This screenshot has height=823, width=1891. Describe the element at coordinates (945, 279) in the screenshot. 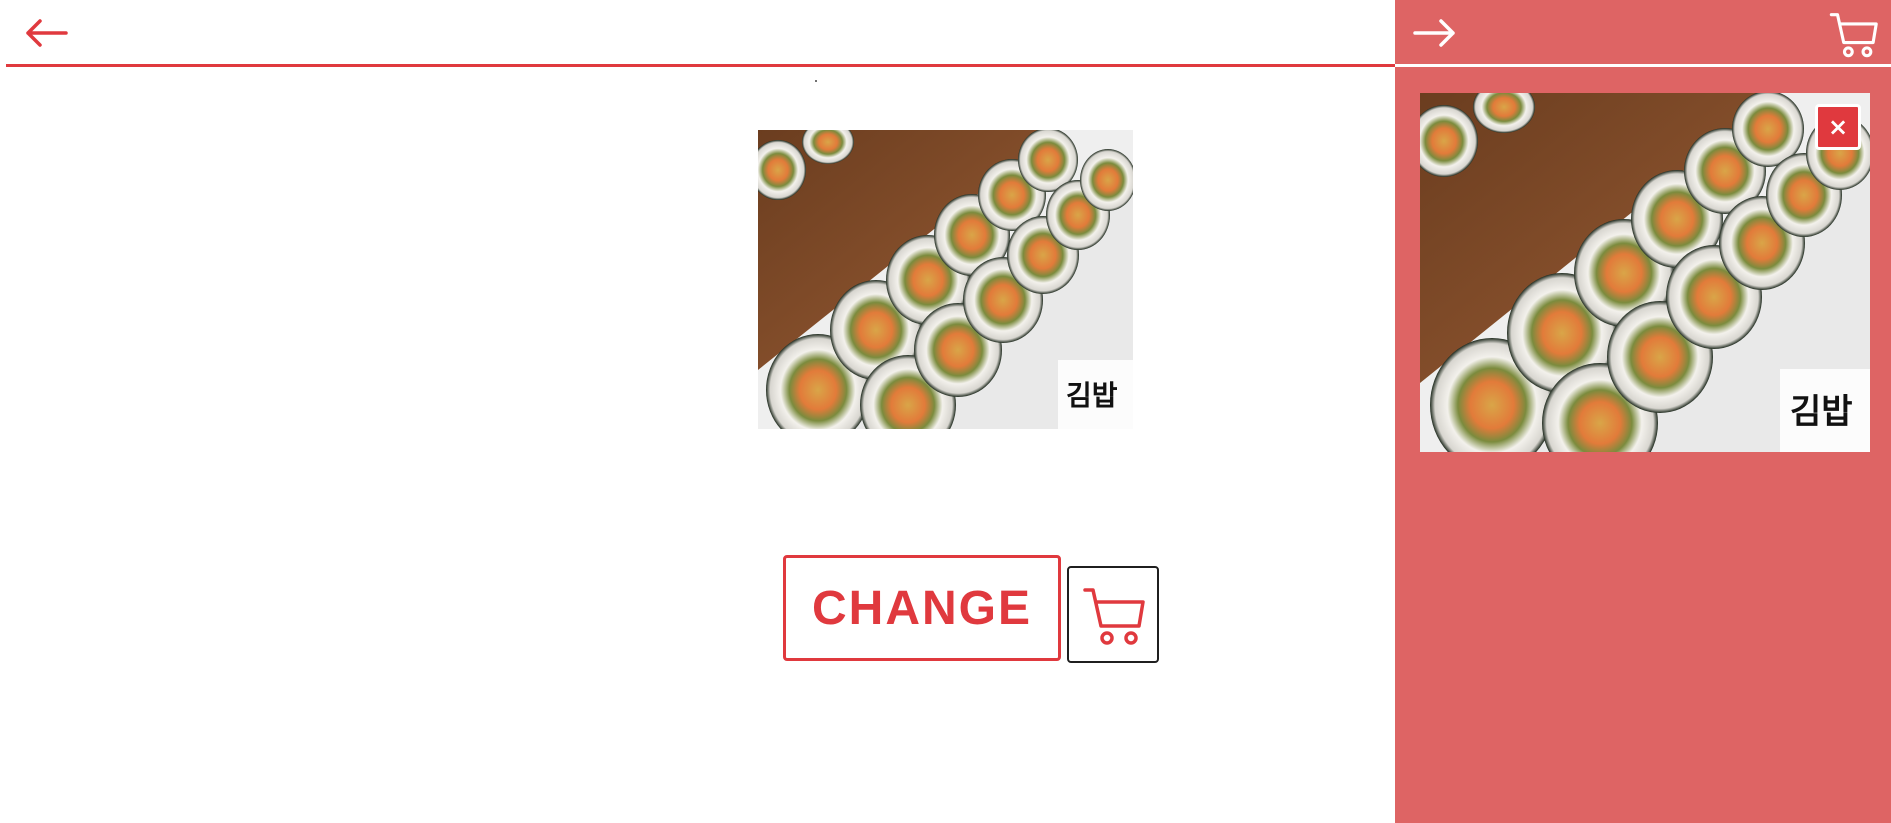

I see `product-image: 김밥` at that location.